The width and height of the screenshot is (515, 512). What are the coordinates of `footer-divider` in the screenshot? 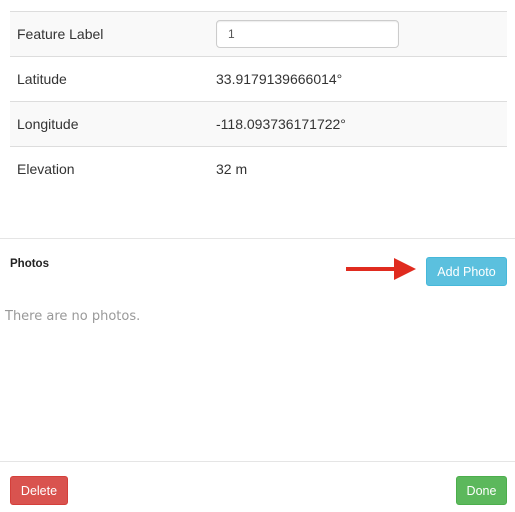 It's located at (257, 461).